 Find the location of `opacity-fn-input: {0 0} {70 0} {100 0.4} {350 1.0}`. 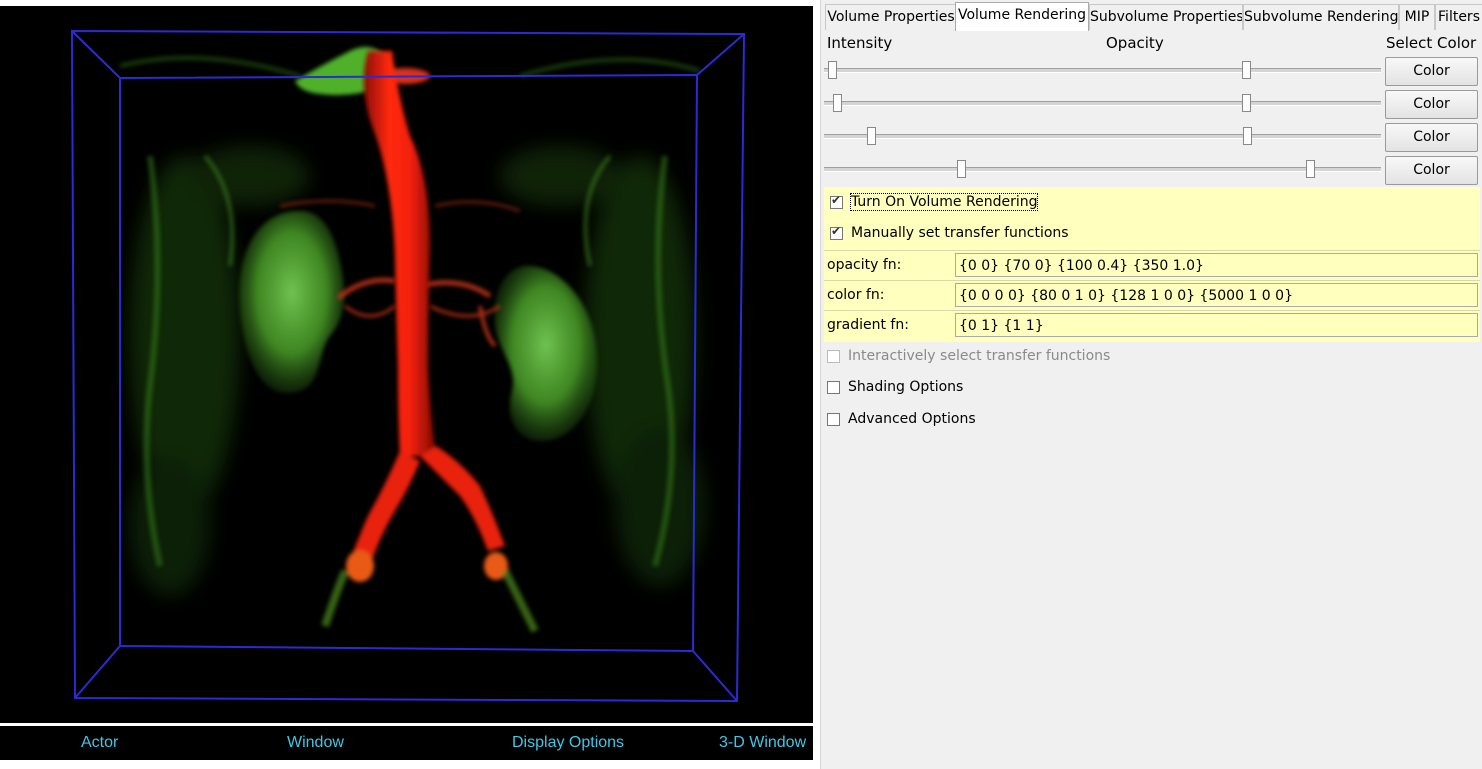

opacity-fn-input: {0 0} {70 0} {100 0.4} {350 1.0} is located at coordinates (1216, 265).